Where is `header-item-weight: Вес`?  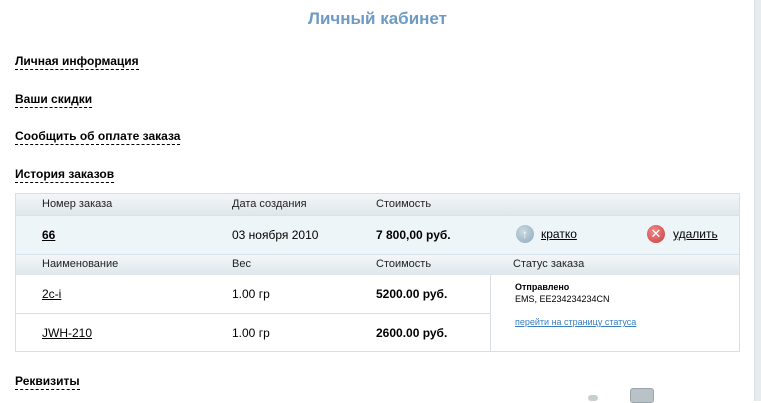 header-item-weight: Вес is located at coordinates (241, 264).